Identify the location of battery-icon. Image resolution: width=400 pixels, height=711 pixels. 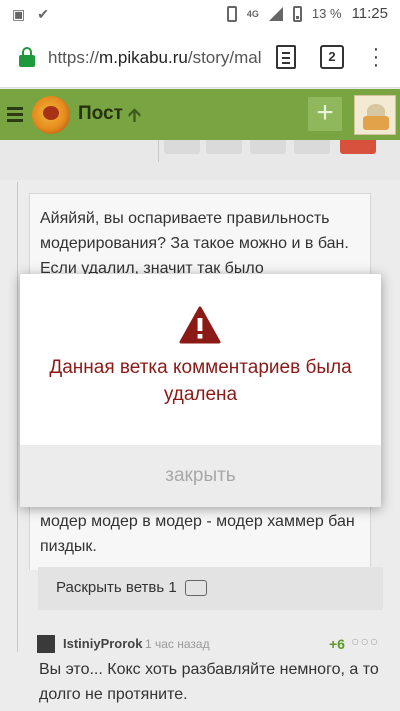
(297, 13).